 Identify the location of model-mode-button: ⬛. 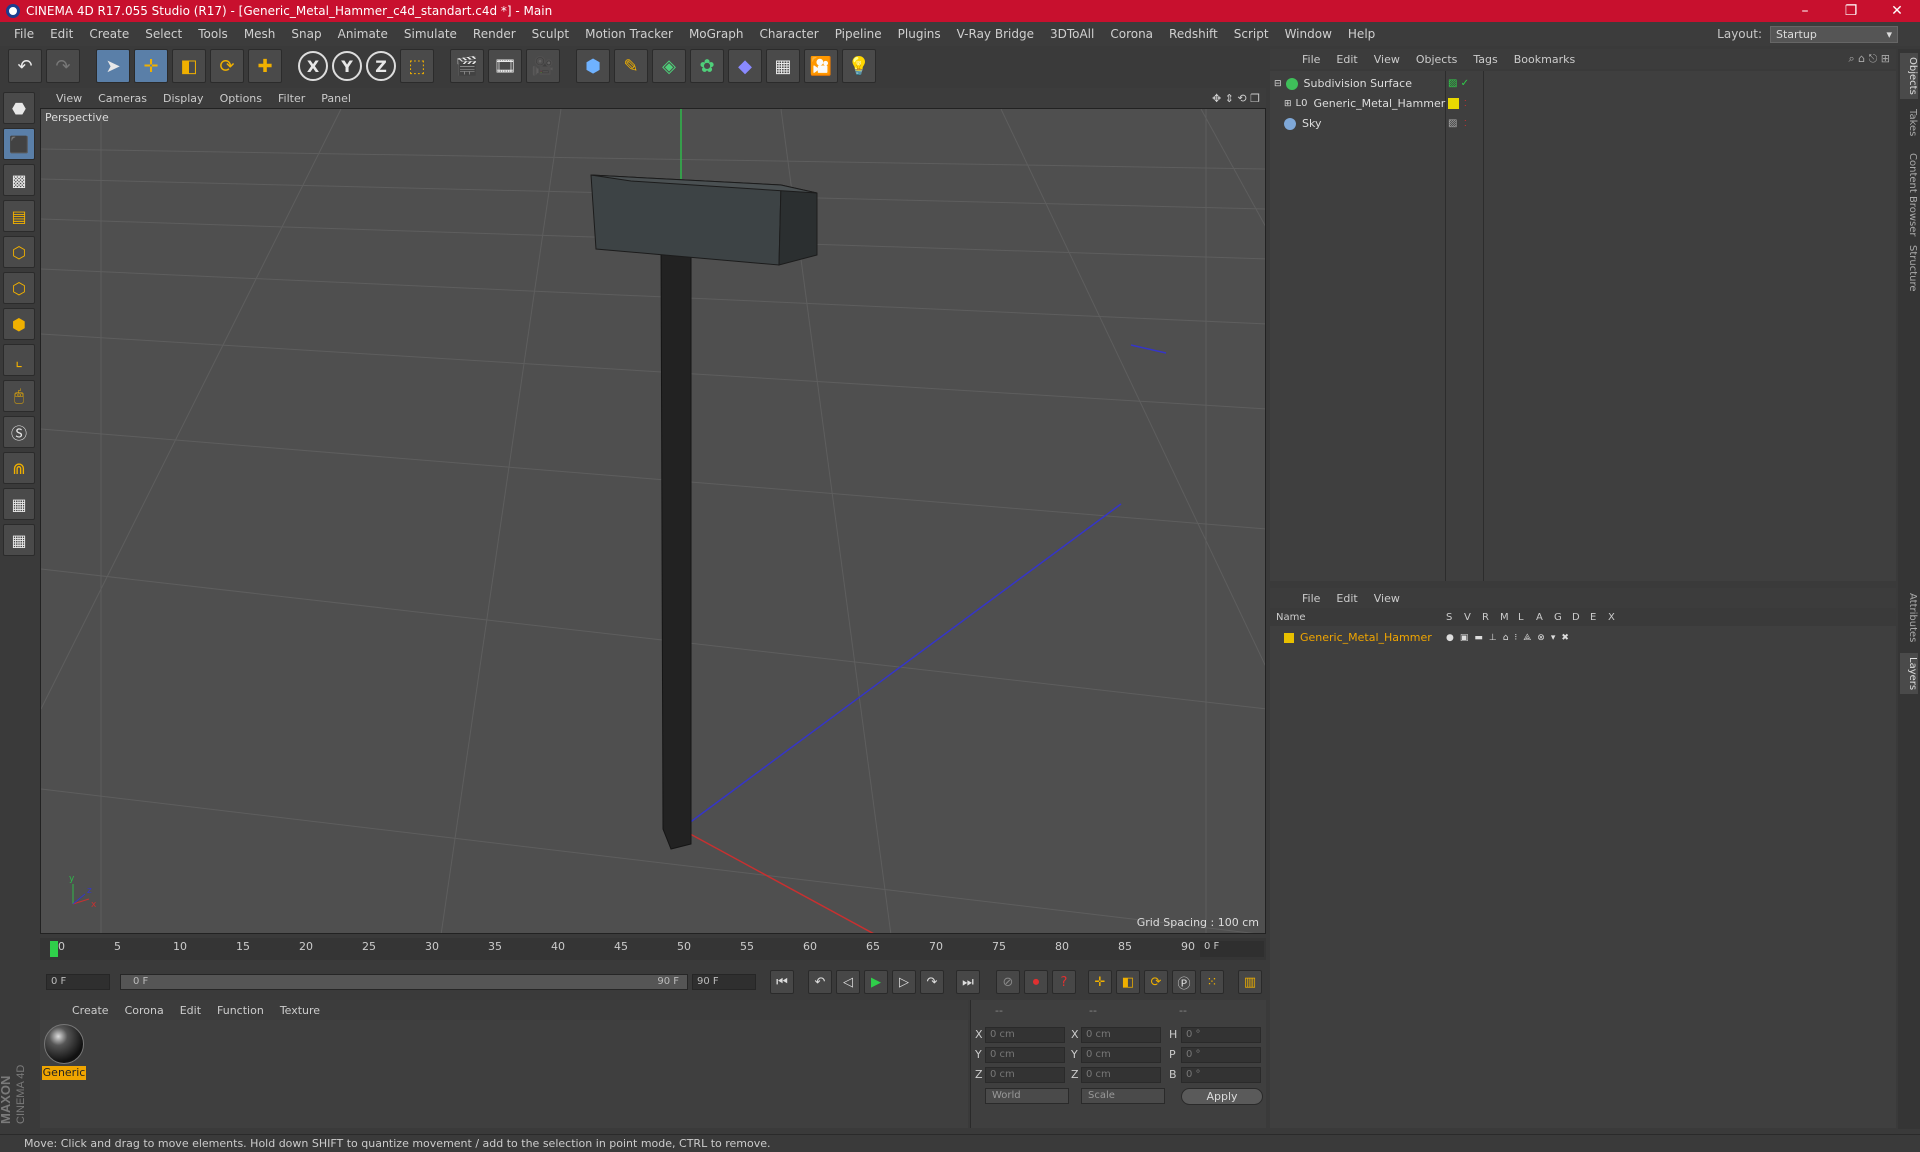
(19, 144).